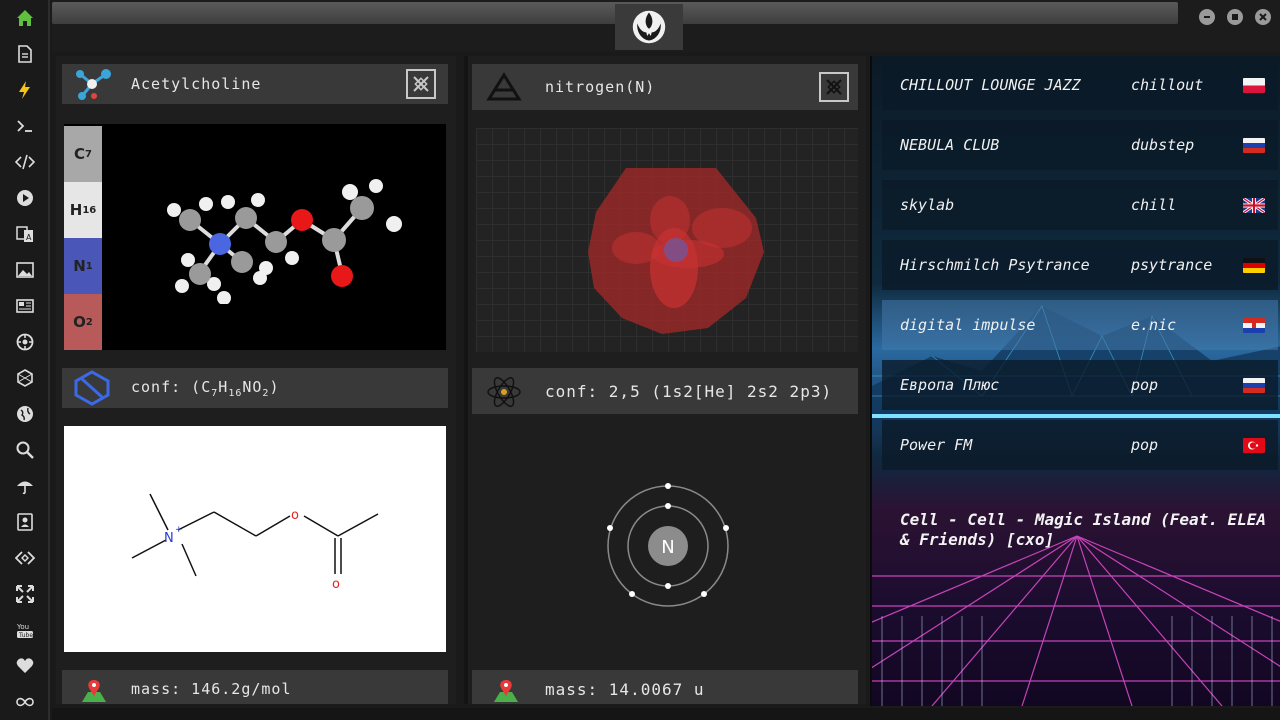 The image size is (1280, 720). Describe the element at coordinates (25, 90) in the screenshot. I see `lightning-icon` at that location.